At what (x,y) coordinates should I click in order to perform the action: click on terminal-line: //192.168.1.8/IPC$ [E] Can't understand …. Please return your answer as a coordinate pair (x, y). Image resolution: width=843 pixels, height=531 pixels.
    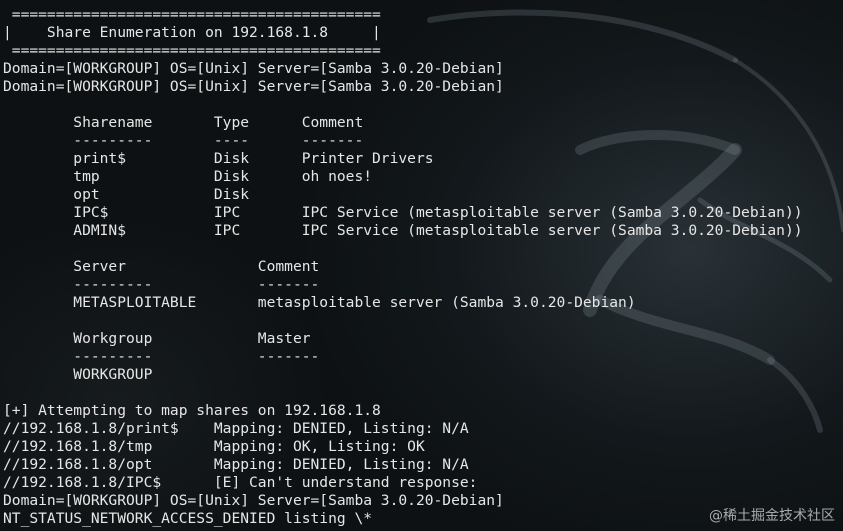
    Looking at the image, I should click on (240, 482).